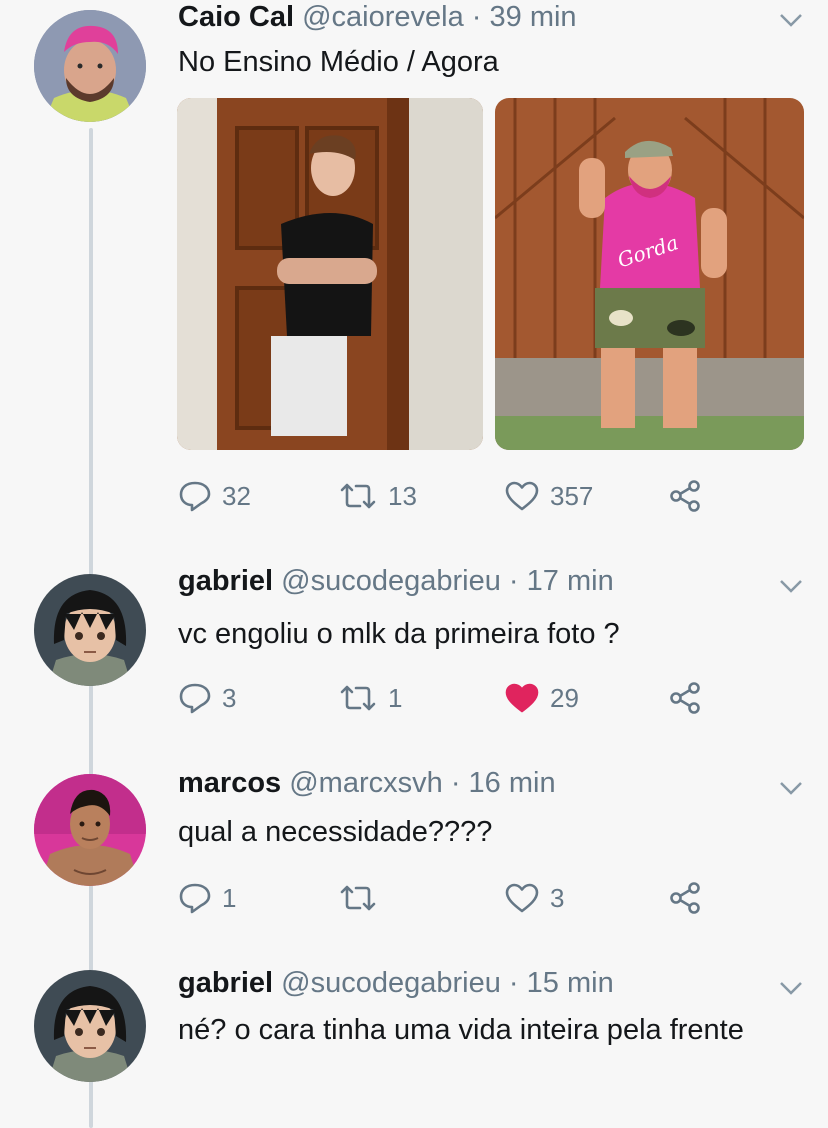 The image size is (828, 1128). Describe the element at coordinates (493, 898) in the screenshot. I see `tweet-actions: 1 3` at that location.